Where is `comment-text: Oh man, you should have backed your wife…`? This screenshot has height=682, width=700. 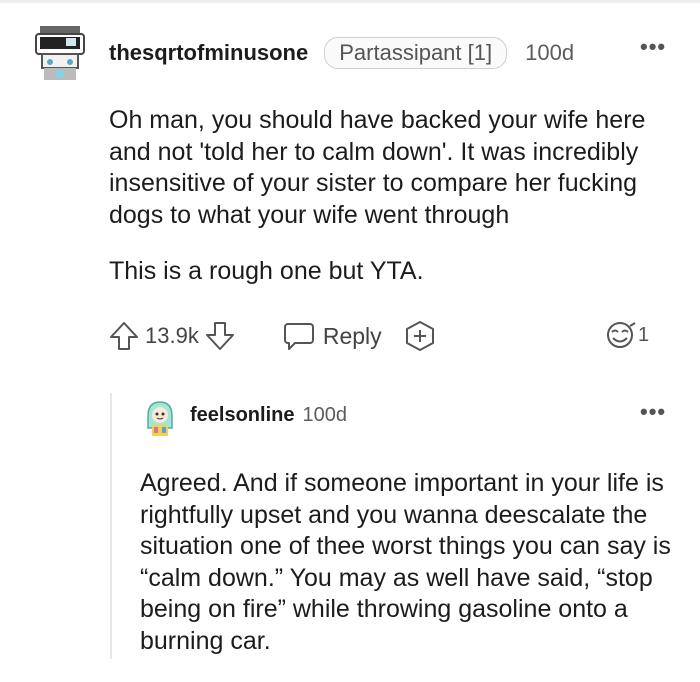
comment-text: Oh man, you should have backed your wife… is located at coordinates (377, 167).